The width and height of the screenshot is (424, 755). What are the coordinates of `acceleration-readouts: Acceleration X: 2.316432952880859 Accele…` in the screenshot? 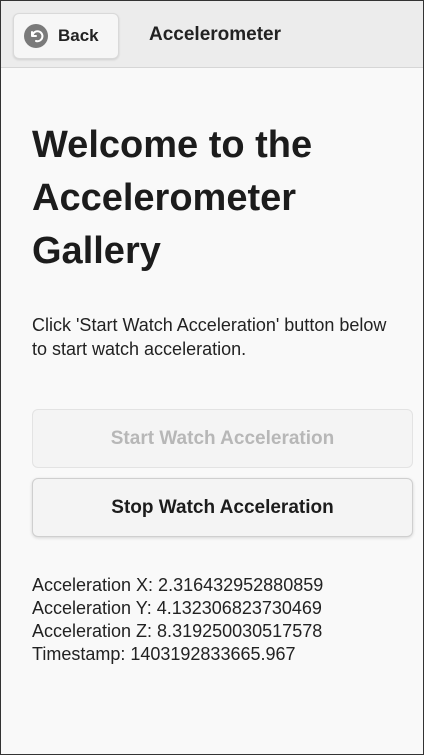 It's located at (224, 620).